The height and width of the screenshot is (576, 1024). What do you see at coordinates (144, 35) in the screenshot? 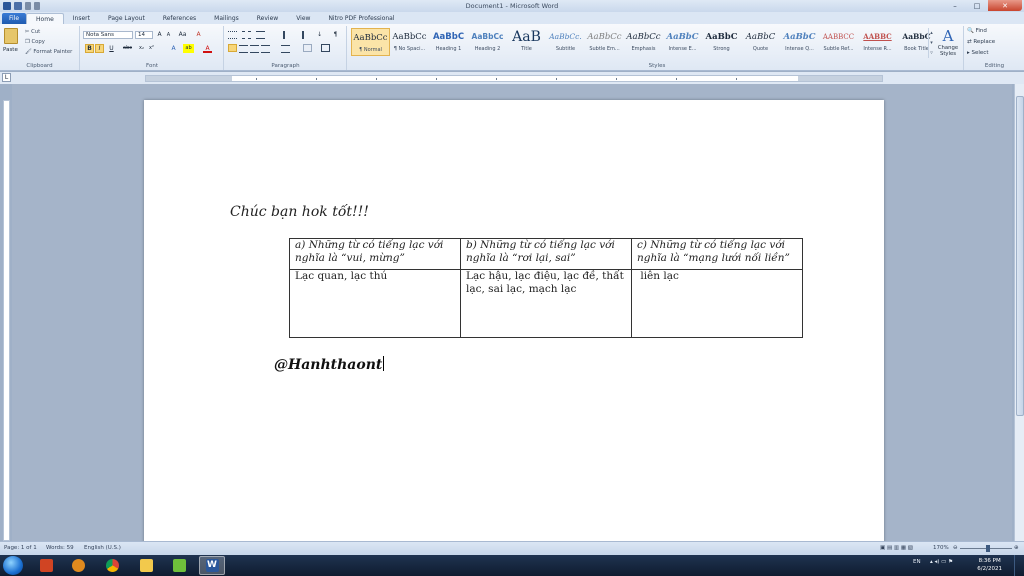
I see `font-size-select: 14` at bounding box center [144, 35].